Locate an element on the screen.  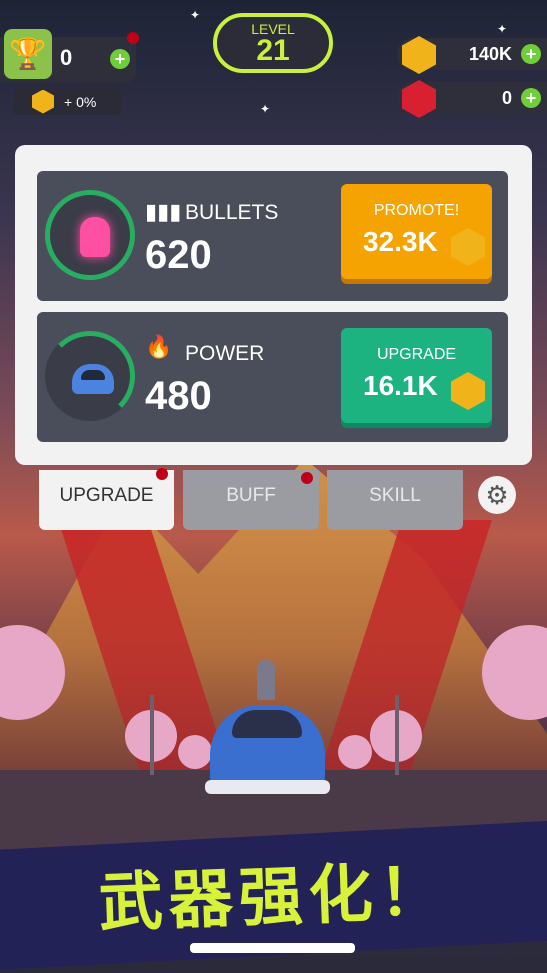
gear-icon: ⚙ is located at coordinates (497, 495).